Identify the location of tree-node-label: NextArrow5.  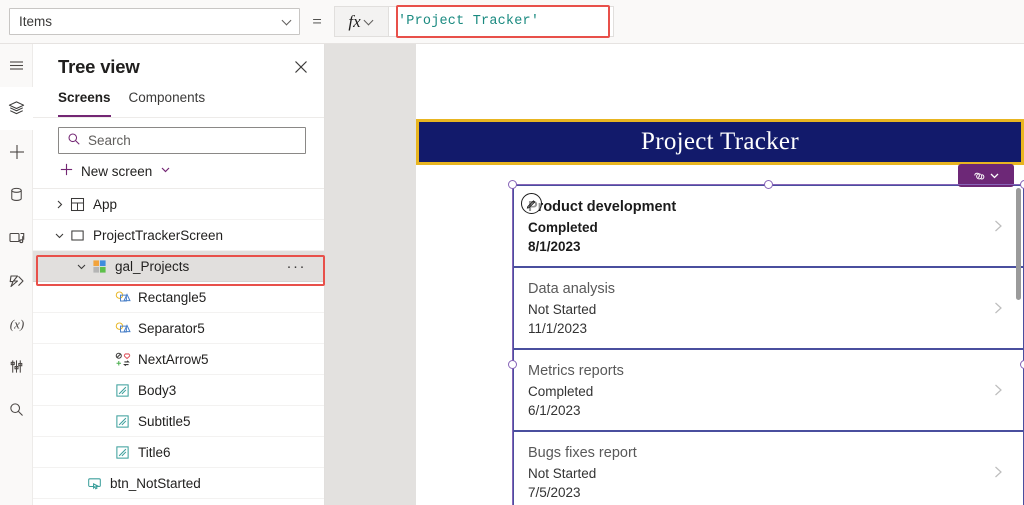
(173, 359).